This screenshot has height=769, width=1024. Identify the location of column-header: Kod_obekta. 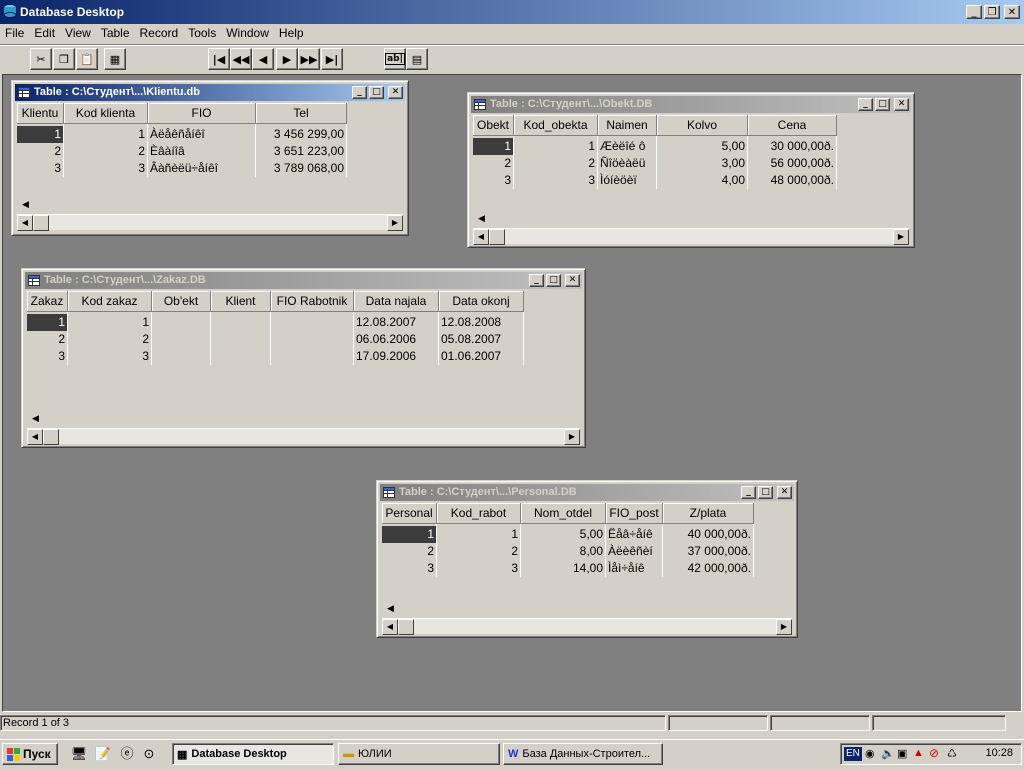
(555, 125).